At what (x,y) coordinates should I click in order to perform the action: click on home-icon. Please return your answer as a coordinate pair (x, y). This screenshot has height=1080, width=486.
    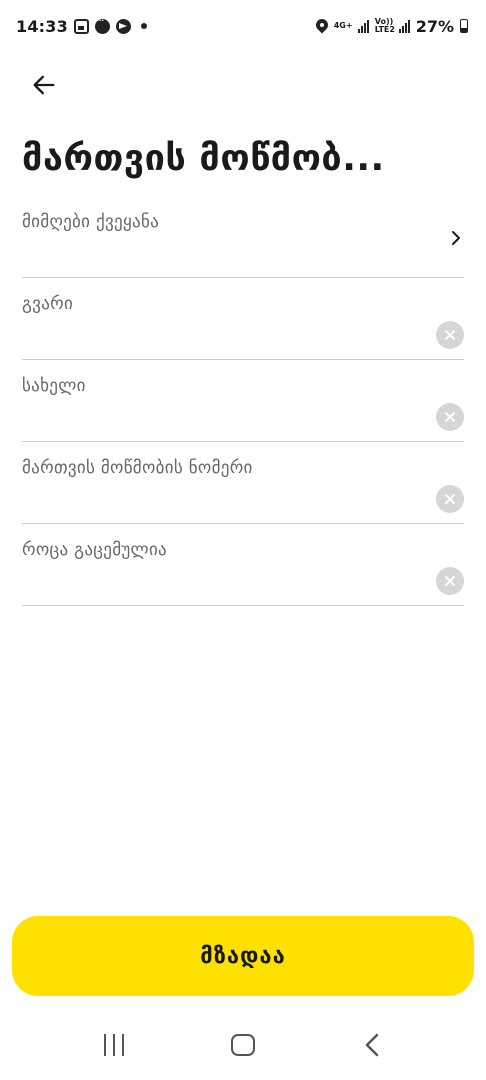
    Looking at the image, I should click on (242, 1045).